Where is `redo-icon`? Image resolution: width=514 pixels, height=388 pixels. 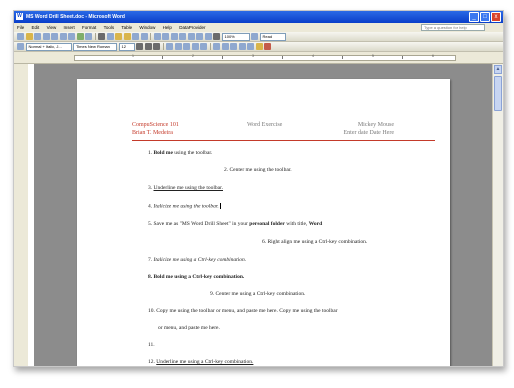
redo-icon is located at coordinates (144, 36).